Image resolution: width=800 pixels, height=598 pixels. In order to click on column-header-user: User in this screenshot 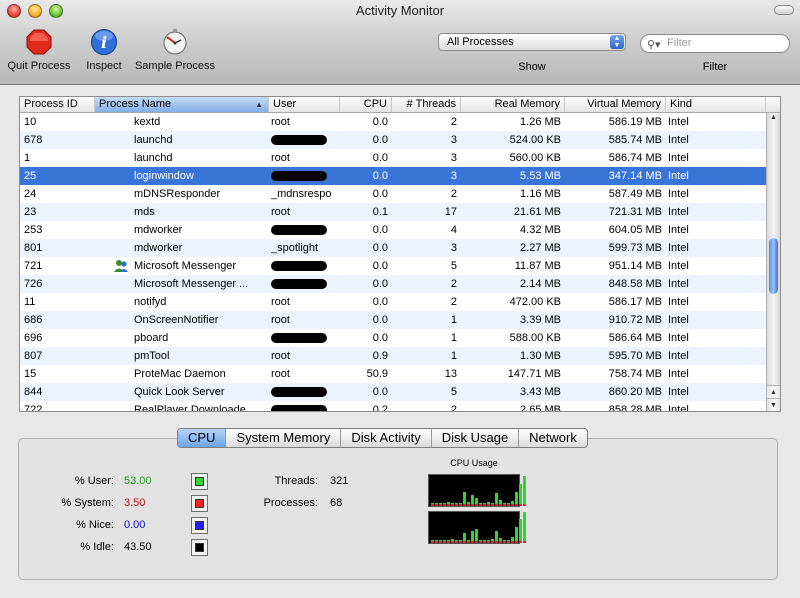, I will do `click(304, 104)`.